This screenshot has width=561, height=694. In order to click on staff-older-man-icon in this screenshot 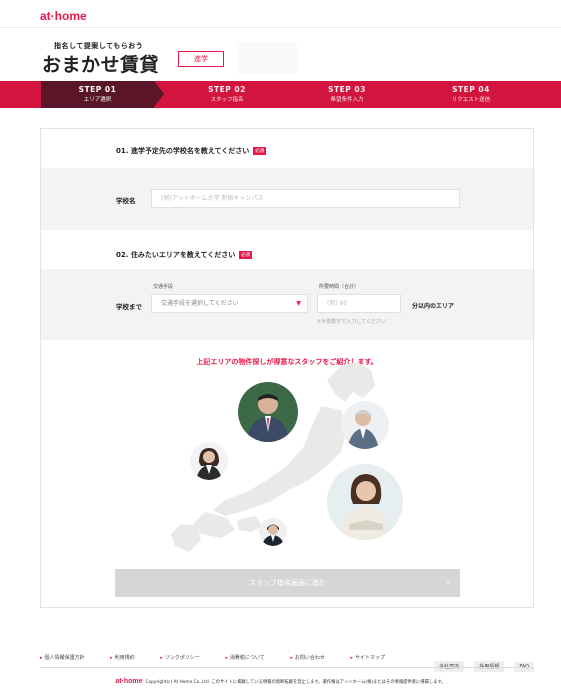, I will do `click(363, 429)`.